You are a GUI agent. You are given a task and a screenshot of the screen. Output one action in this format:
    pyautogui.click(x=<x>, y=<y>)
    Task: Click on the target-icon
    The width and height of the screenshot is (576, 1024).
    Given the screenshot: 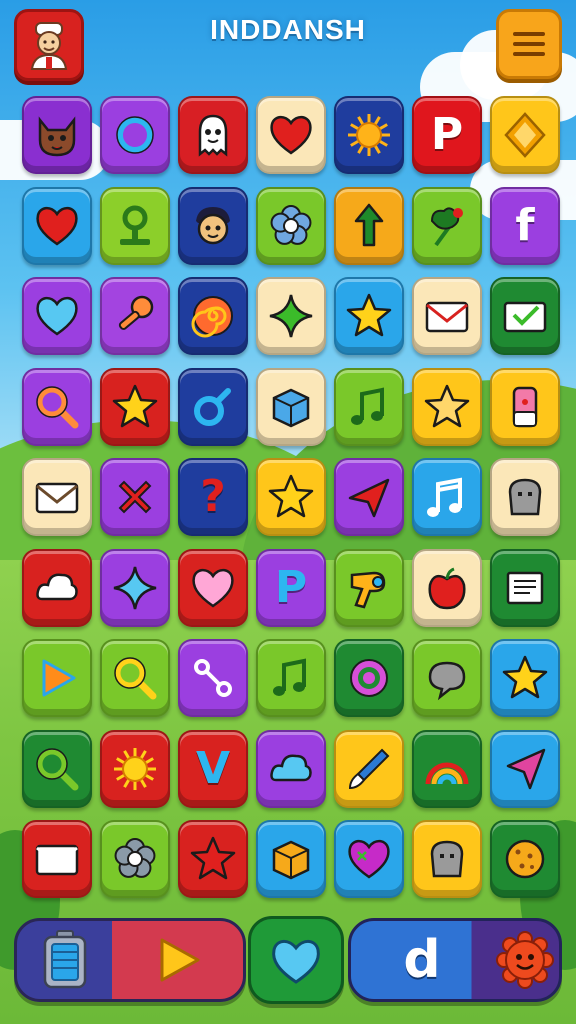 What is the action you would take?
    pyautogui.click(x=369, y=678)
    